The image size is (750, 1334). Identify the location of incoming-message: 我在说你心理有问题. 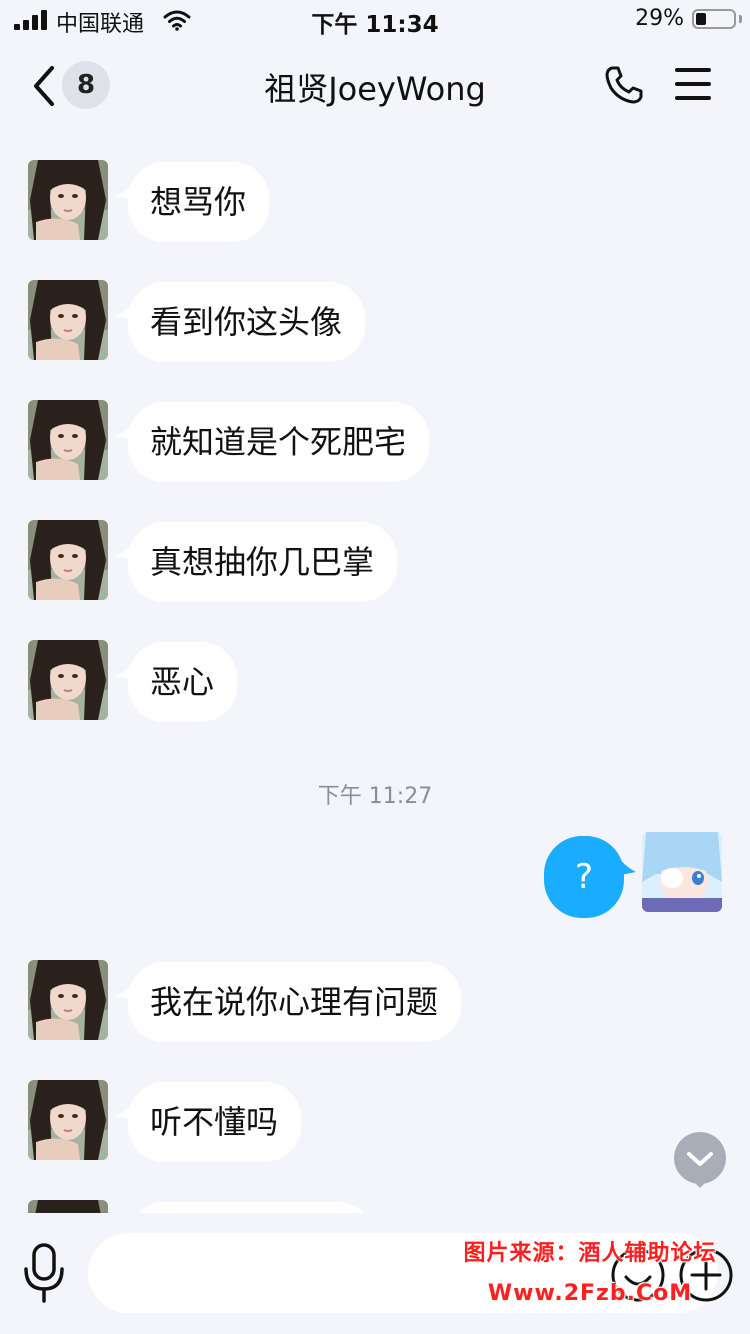
(375, 1001).